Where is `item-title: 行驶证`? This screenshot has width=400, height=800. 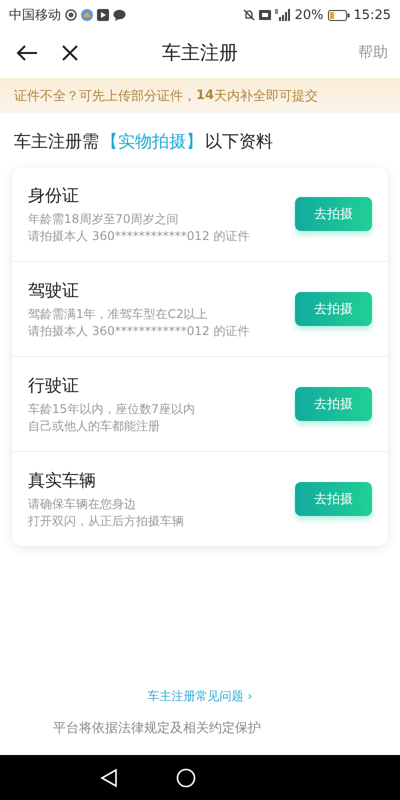
item-title: 行驶证 is located at coordinates (54, 385).